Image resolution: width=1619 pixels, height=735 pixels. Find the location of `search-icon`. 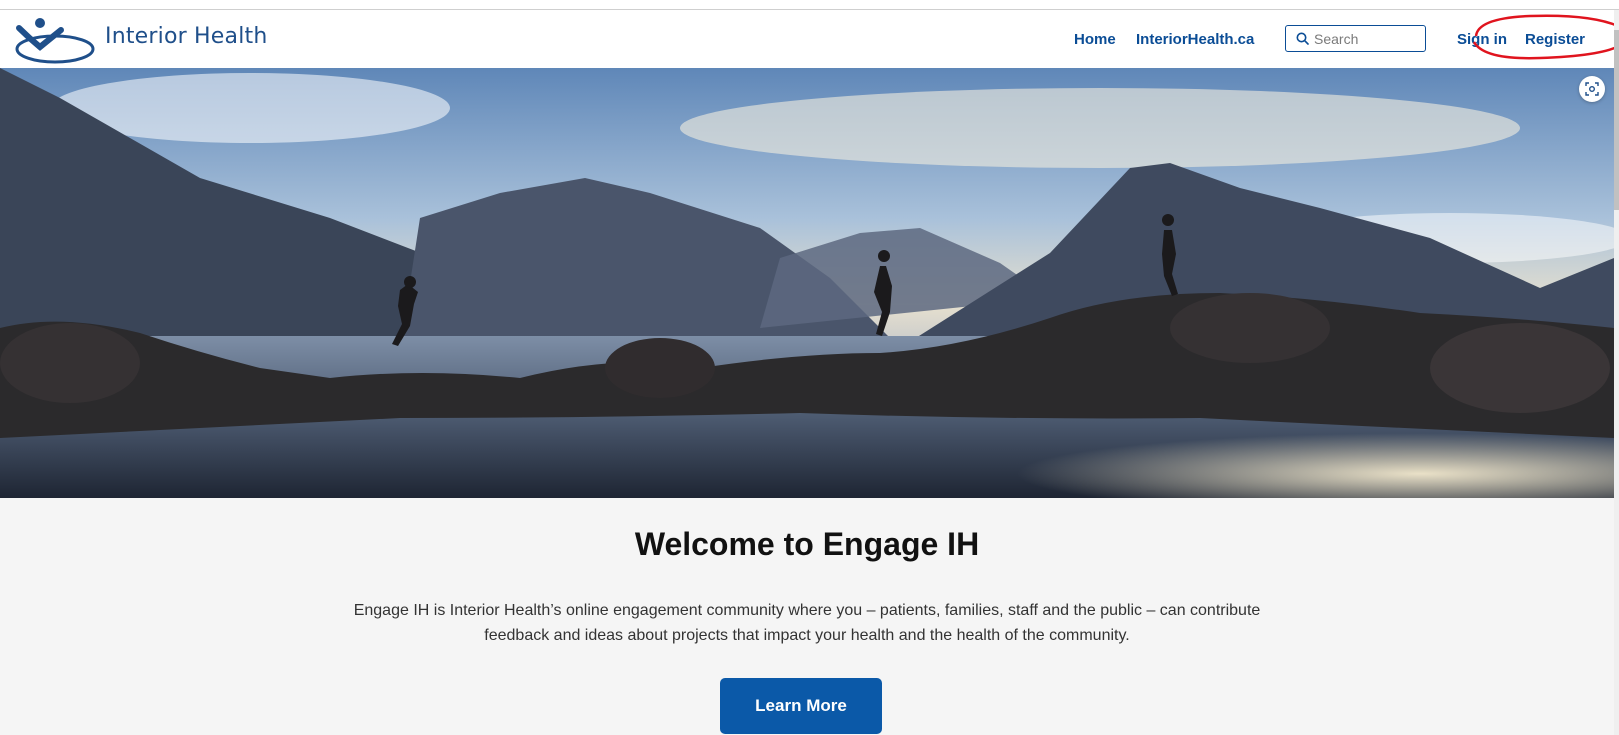

search-icon is located at coordinates (1302, 38).